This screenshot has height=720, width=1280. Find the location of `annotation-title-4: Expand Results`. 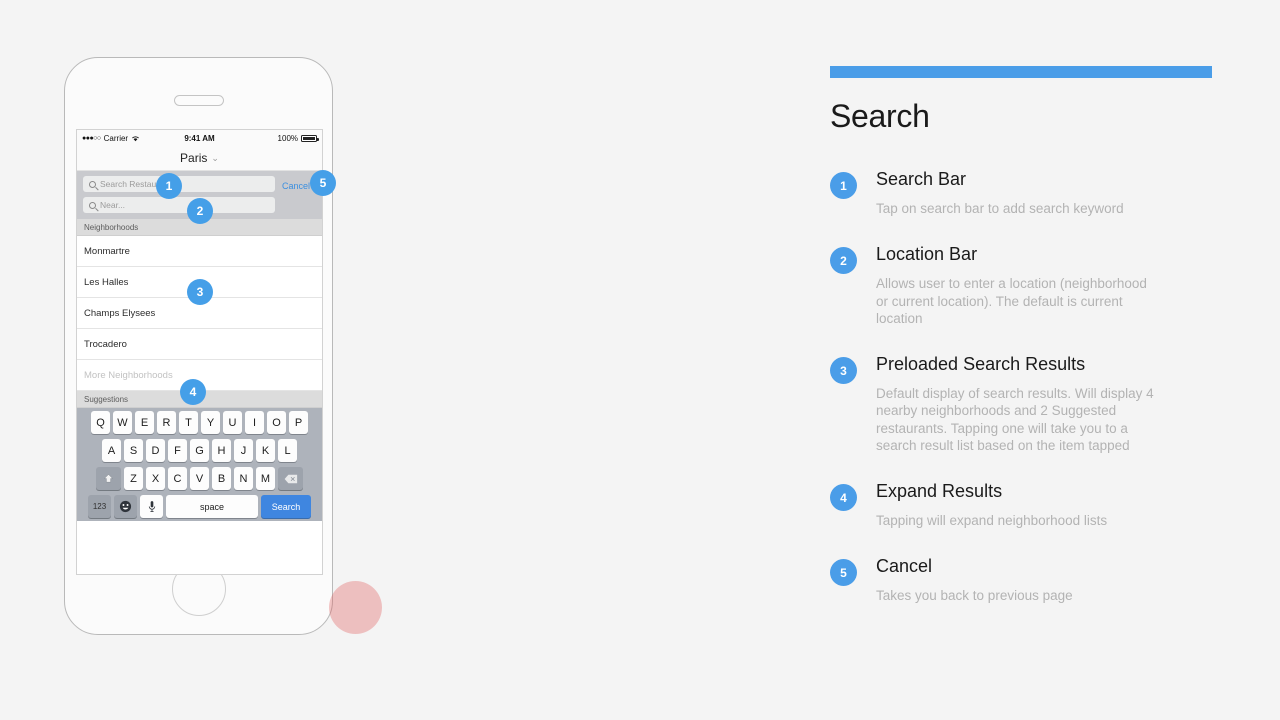

annotation-title-4: Expand Results is located at coordinates (939, 491).